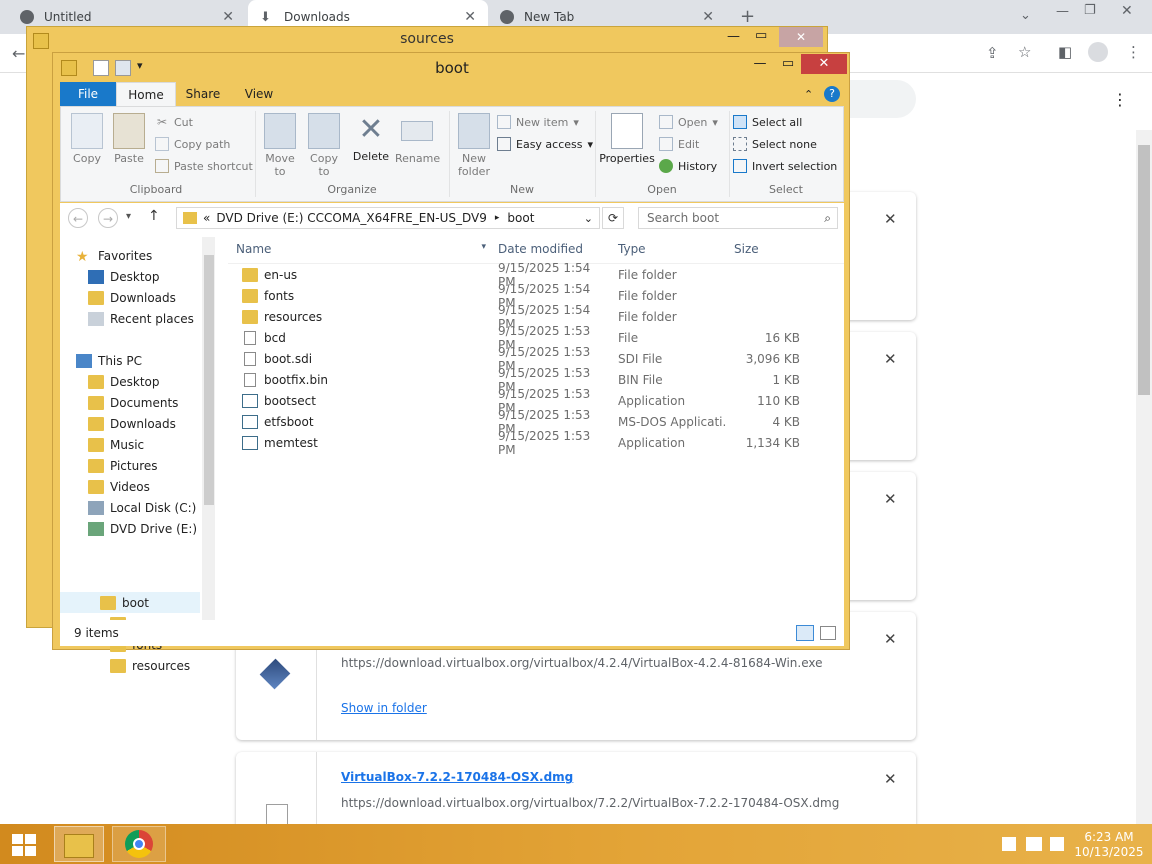  I want to click on minimize-ribbon-icon: ⌃, so click(808, 94).